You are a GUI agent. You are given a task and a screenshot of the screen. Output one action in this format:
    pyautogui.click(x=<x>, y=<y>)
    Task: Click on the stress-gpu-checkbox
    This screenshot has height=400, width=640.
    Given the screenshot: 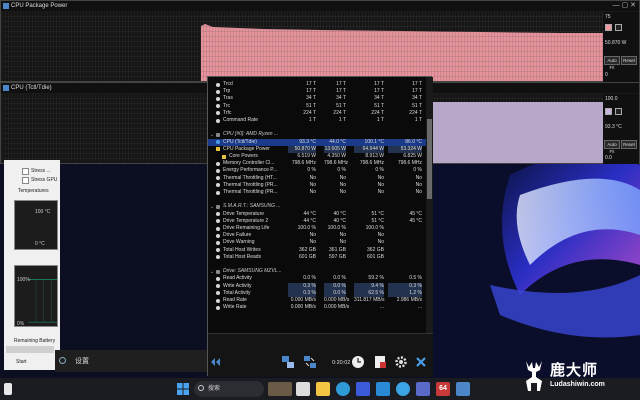 What is the action you would take?
    pyautogui.click(x=25, y=180)
    